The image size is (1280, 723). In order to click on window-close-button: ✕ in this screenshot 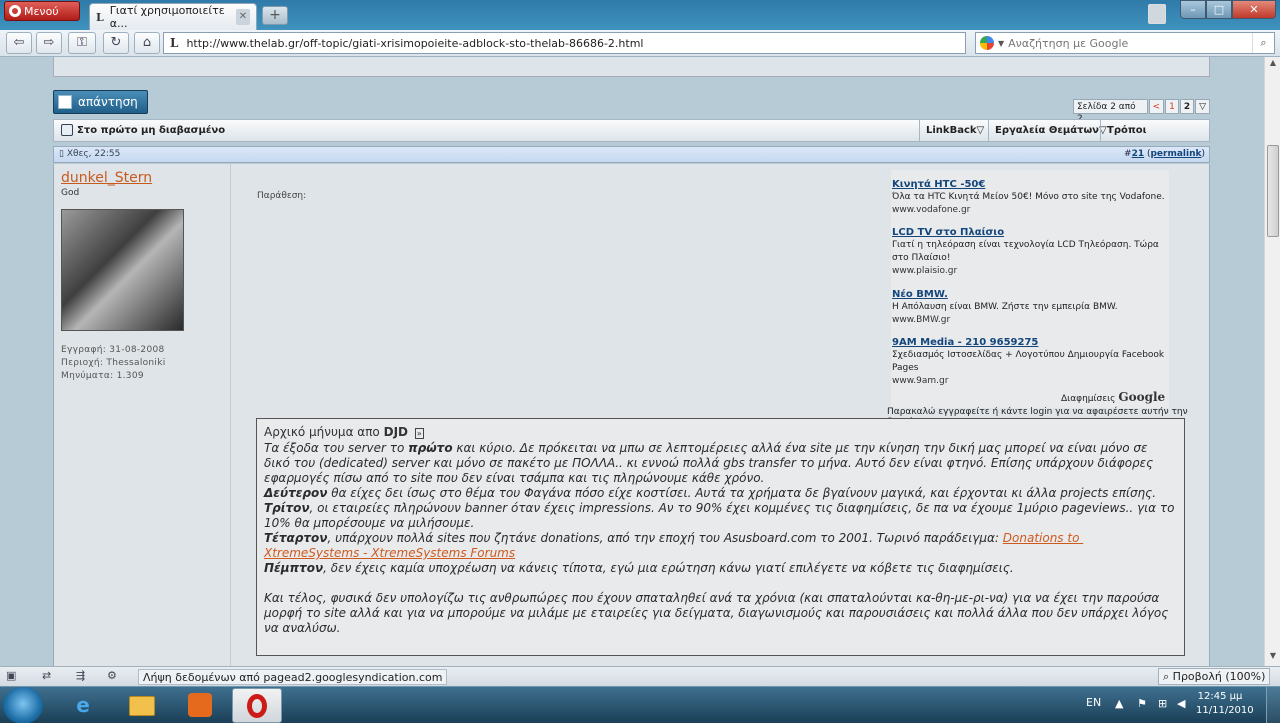, I will do `click(1254, 9)`.